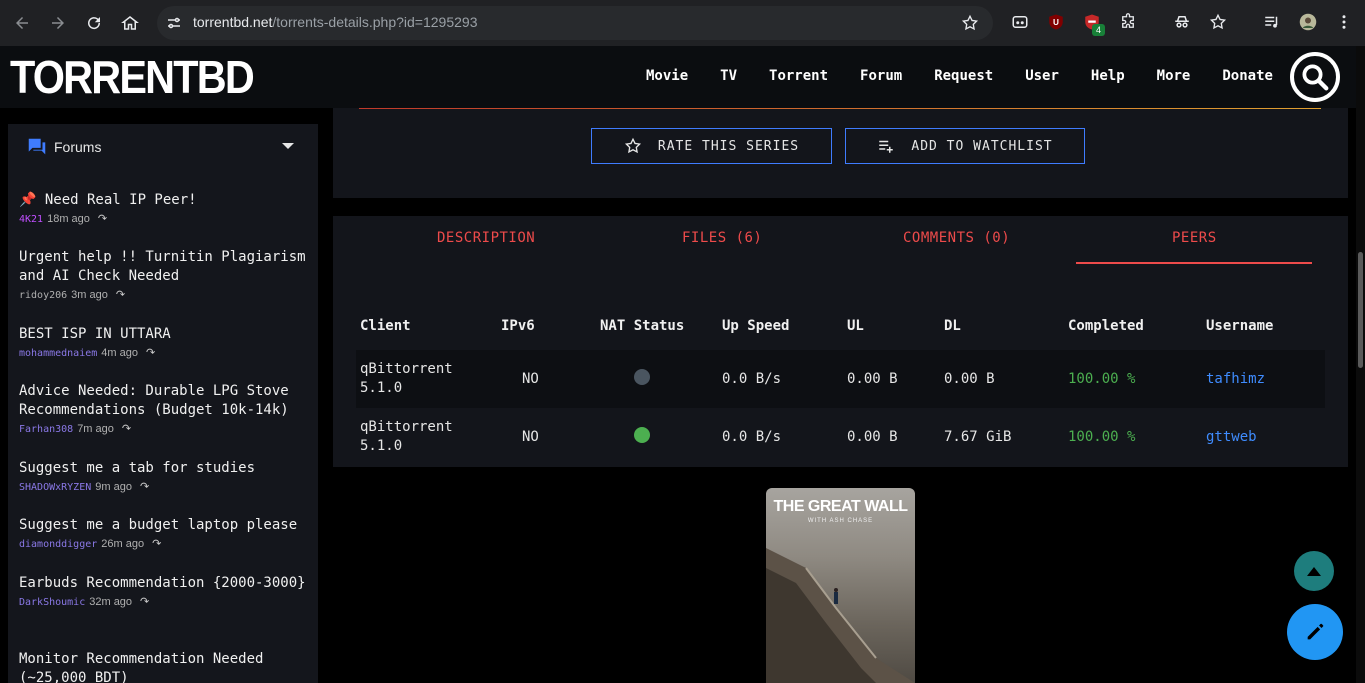 This screenshot has width=1365, height=683. Describe the element at coordinates (886, 146) in the screenshot. I see `playlist-add-icon` at that location.